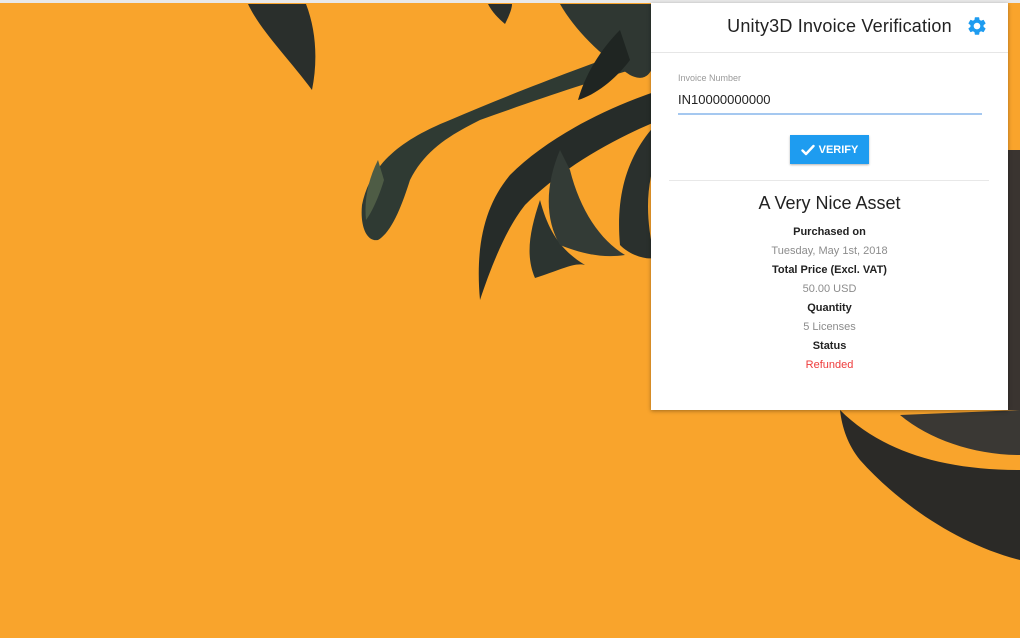 The image size is (1020, 638). I want to click on popup-header: Unity3D Invoice Verification, so click(829, 28).